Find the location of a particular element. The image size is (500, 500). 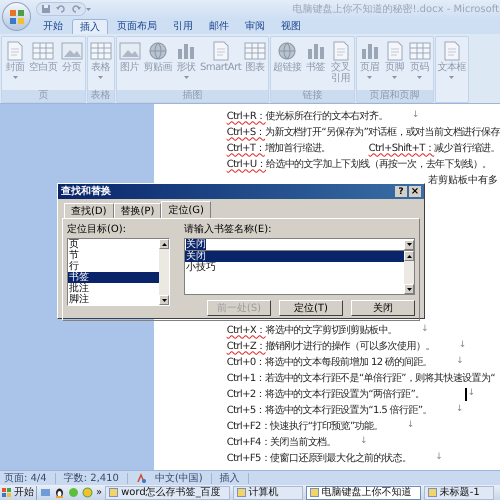

list-item: 行 is located at coordinates (113, 266).